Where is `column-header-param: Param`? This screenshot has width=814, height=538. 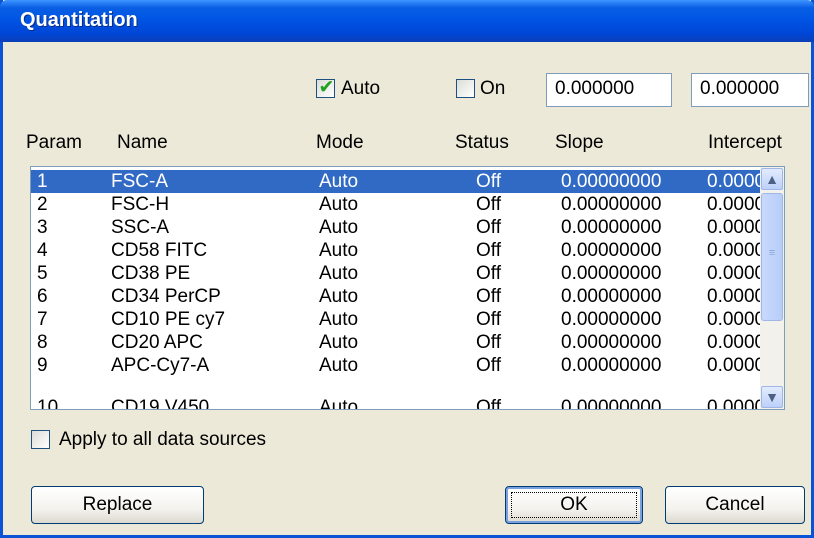 column-header-param: Param is located at coordinates (54, 142).